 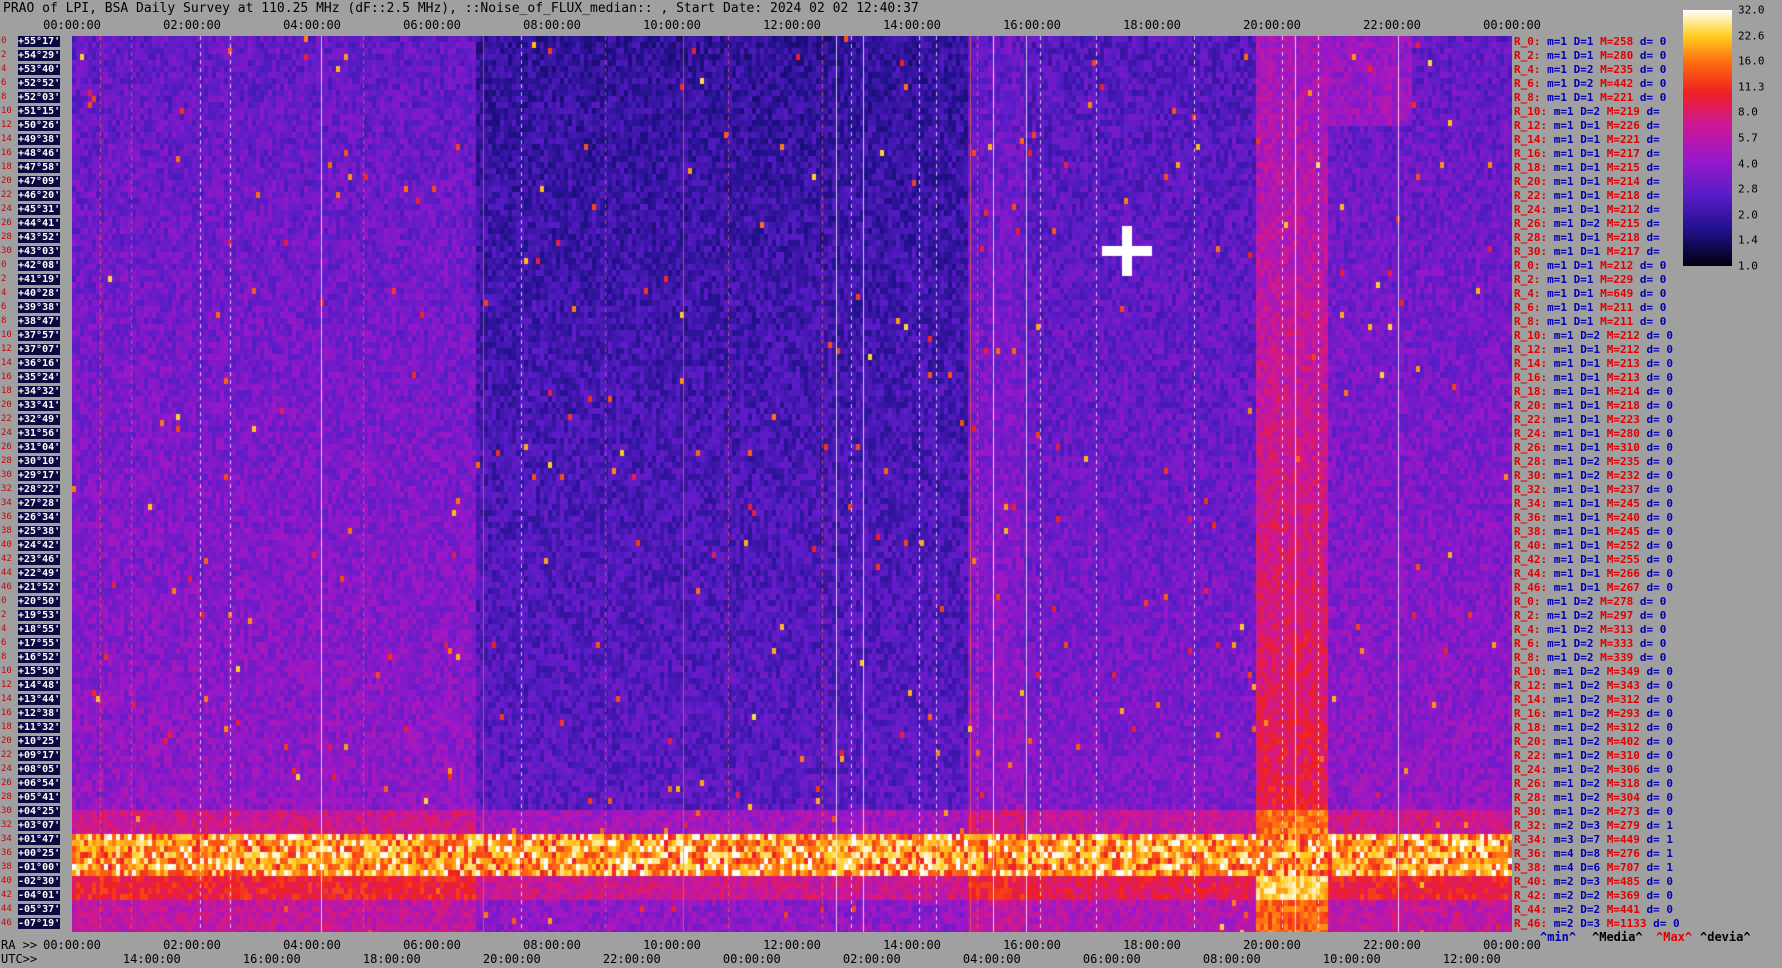 I want to click on declination-label: +25°38', so click(x=39, y=531).